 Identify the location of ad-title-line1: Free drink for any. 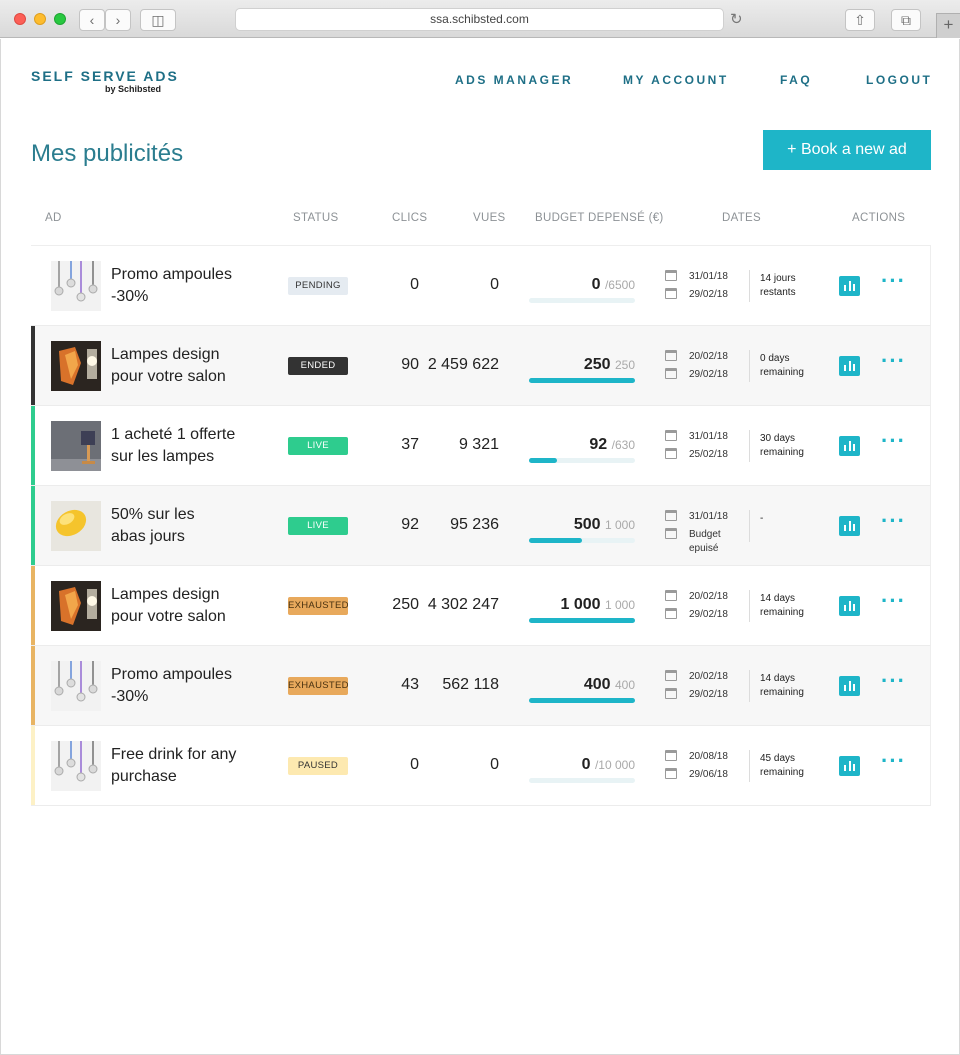
(174, 754).